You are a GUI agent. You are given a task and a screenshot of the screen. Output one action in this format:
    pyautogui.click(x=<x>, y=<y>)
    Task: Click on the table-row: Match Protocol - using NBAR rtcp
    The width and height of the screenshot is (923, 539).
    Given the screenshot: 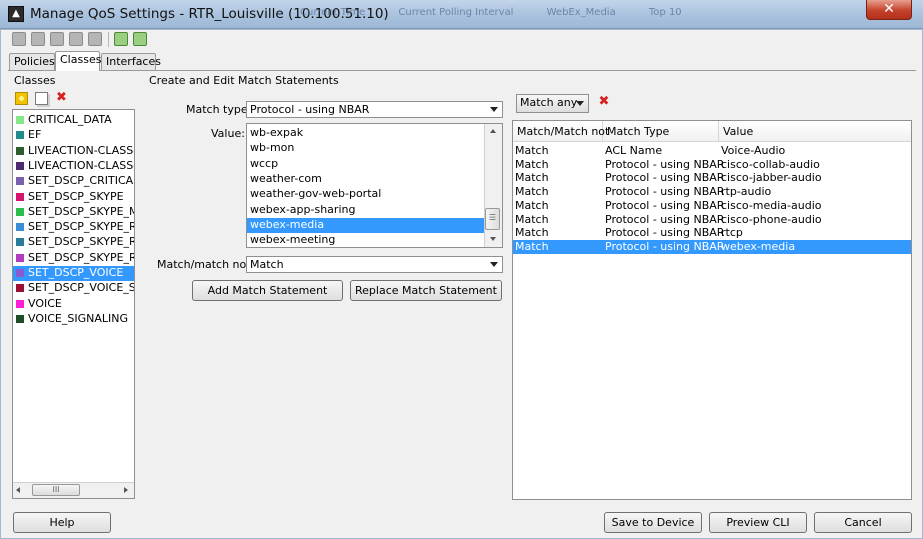 What is the action you would take?
    pyautogui.click(x=712, y=233)
    